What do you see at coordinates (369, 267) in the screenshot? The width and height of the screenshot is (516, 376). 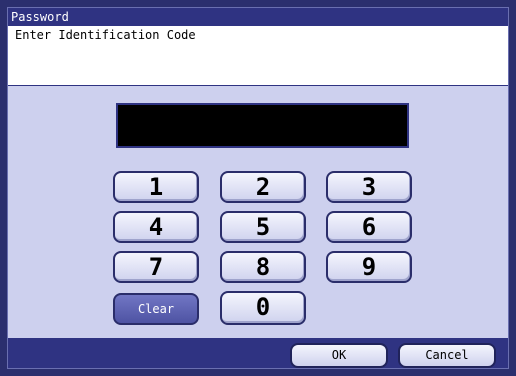 I see `key-9: 9` at bounding box center [369, 267].